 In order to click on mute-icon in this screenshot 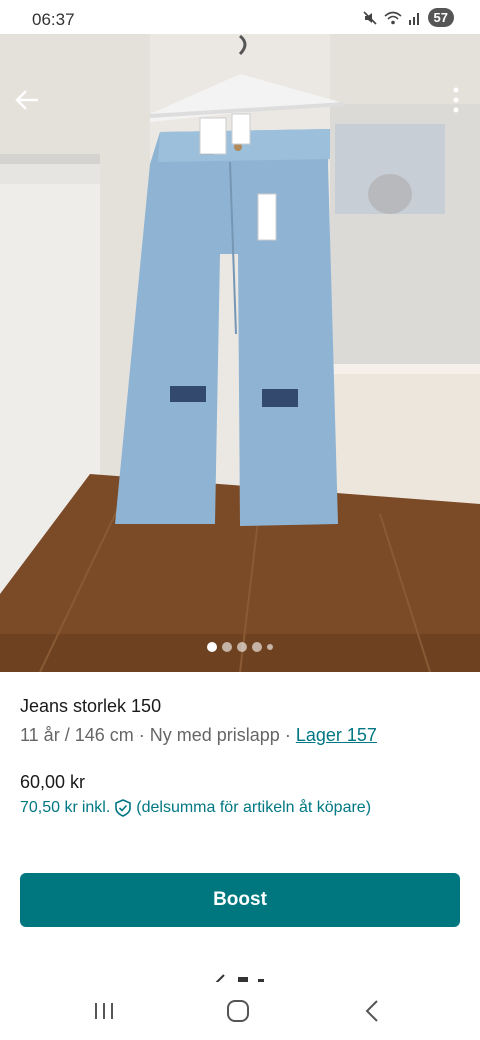, I will do `click(369, 17)`.